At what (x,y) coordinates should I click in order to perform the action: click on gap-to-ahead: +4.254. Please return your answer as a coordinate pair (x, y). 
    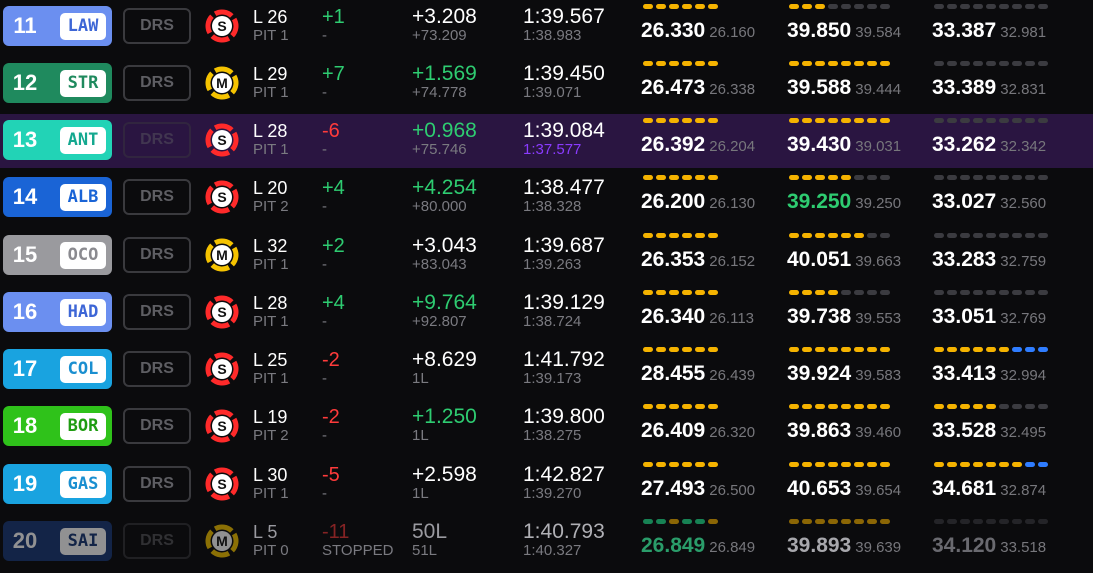
    Looking at the image, I should click on (444, 187).